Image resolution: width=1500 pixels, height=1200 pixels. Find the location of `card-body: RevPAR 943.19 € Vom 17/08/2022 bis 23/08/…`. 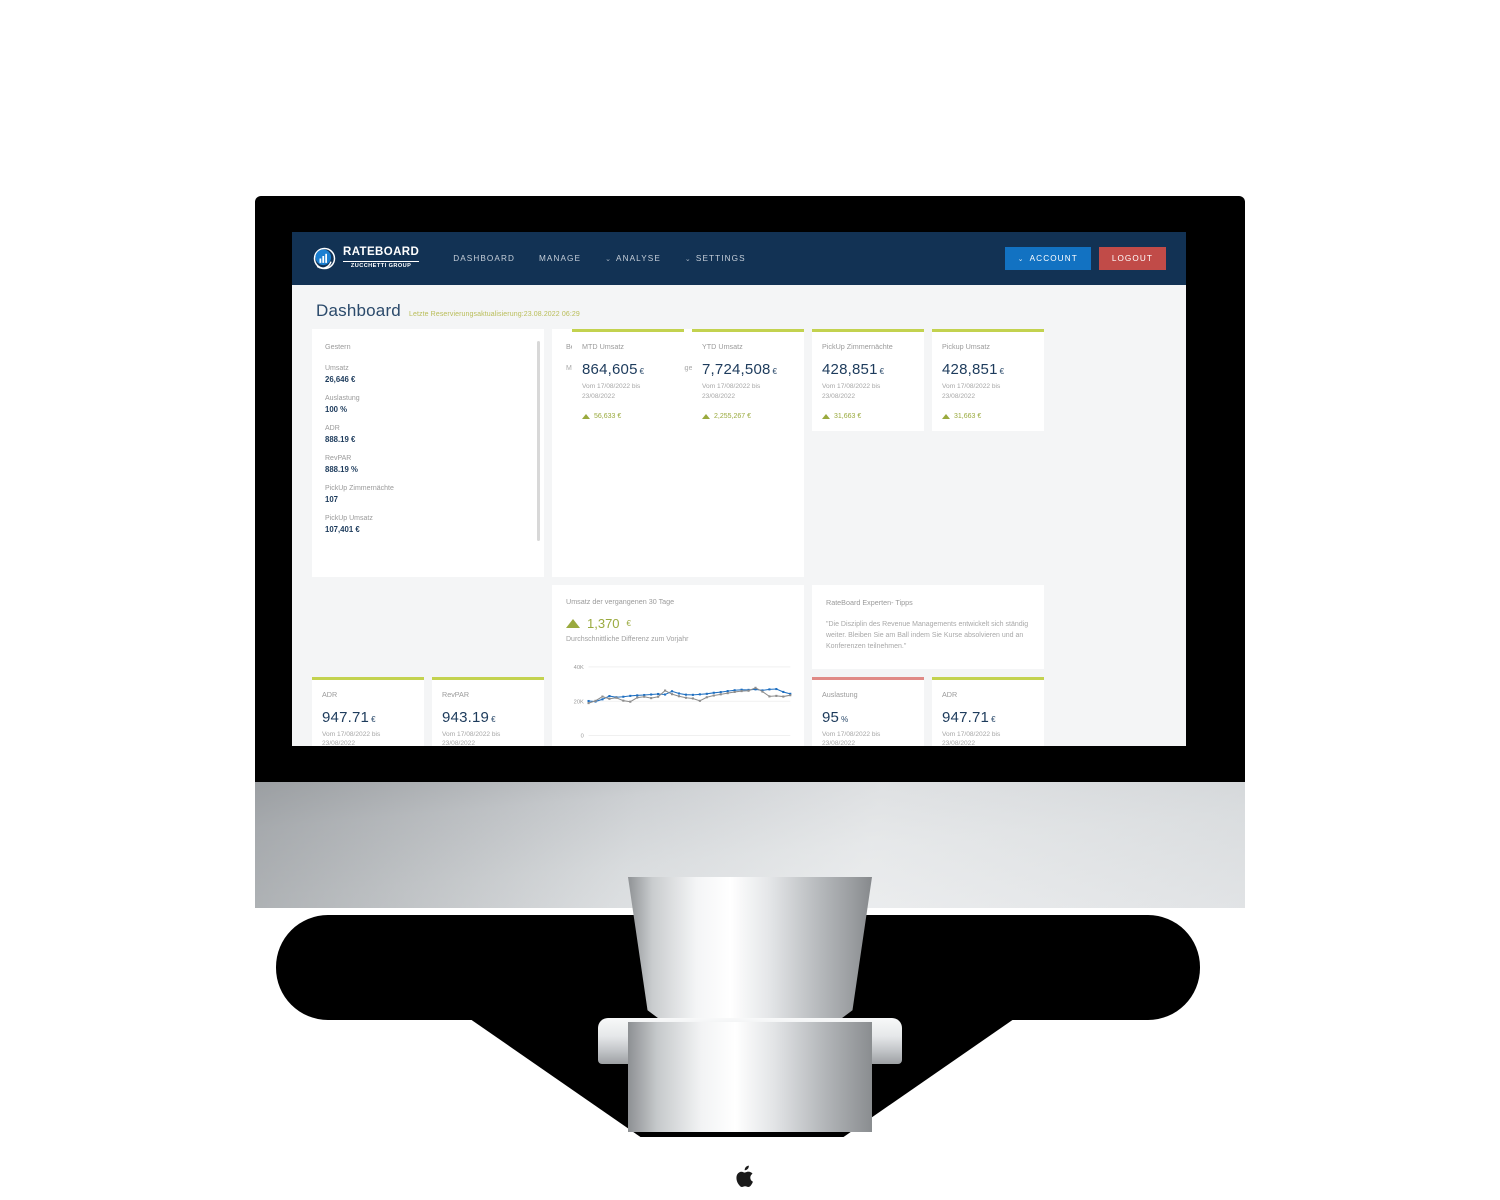

card-body: RevPAR 943.19 € Vom 17/08/2022 bis 23/08/… is located at coordinates (488, 713).